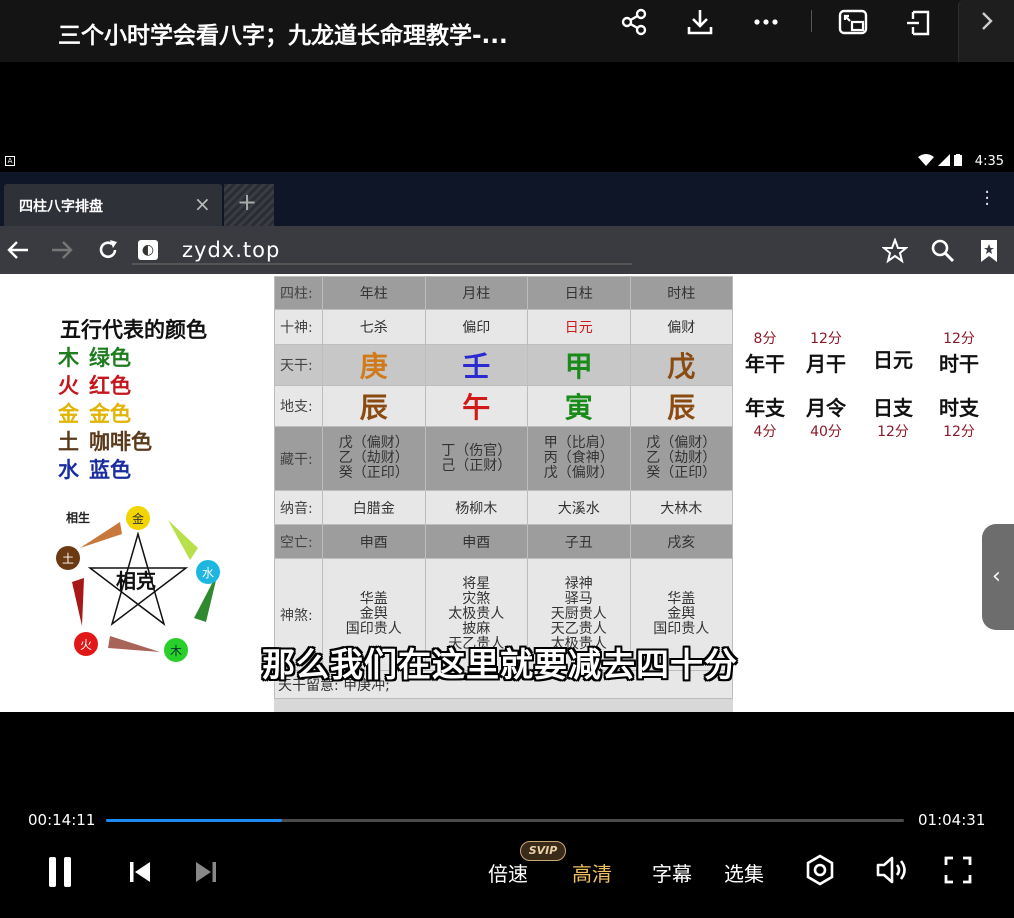 This screenshot has height=918, width=1014. What do you see at coordinates (231, 250) in the screenshot?
I see `url-text: zydx.top` at bounding box center [231, 250].